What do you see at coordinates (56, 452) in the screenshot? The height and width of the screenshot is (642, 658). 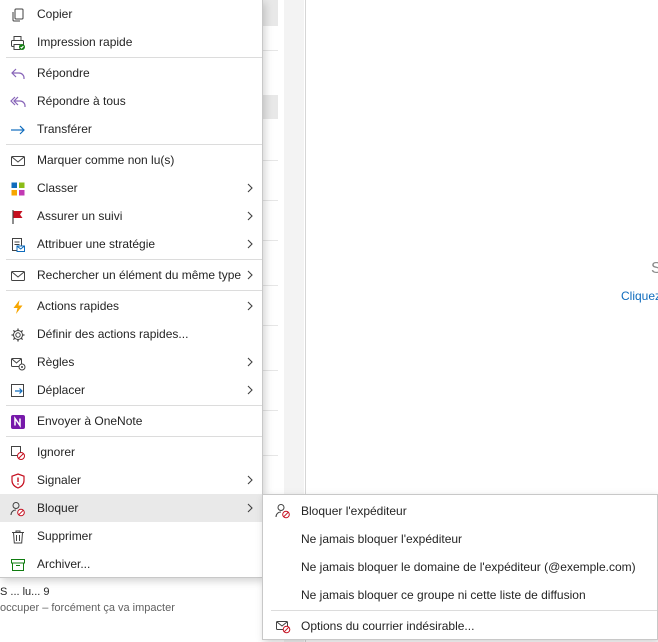 I see `menu-item-label: Ignorer` at bounding box center [56, 452].